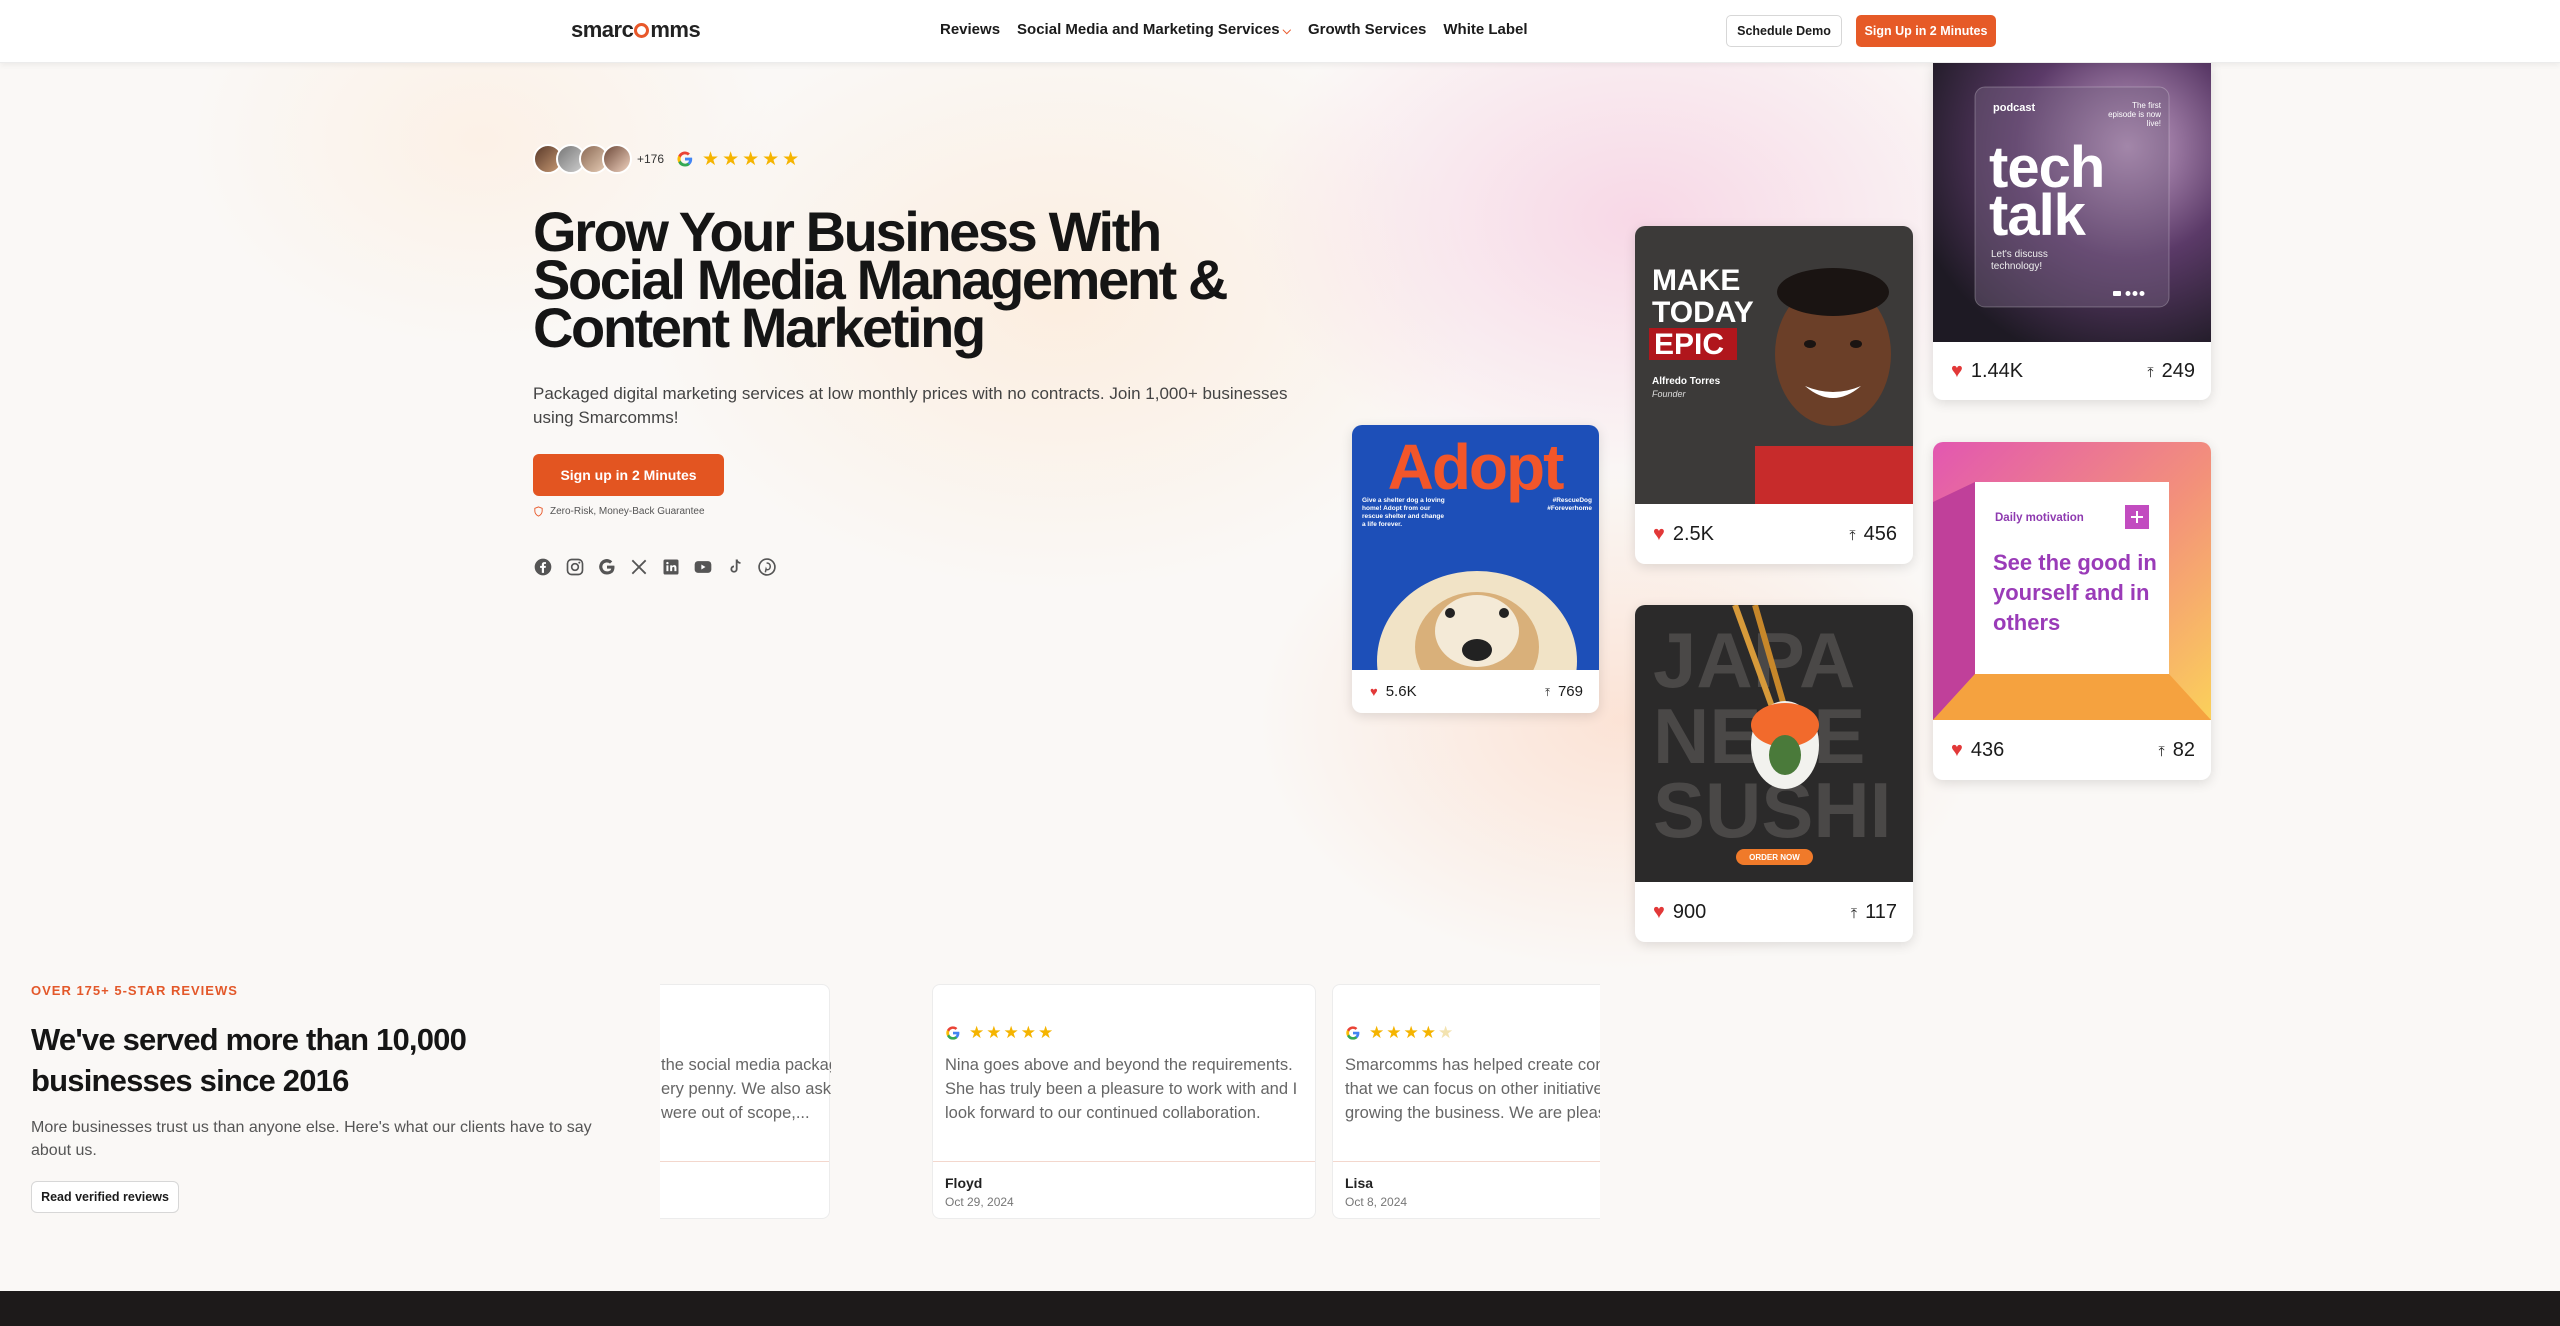 The height and width of the screenshot is (1326, 2560). Describe the element at coordinates (1669, 394) in the screenshot. I see `founder-role: Founder` at that location.